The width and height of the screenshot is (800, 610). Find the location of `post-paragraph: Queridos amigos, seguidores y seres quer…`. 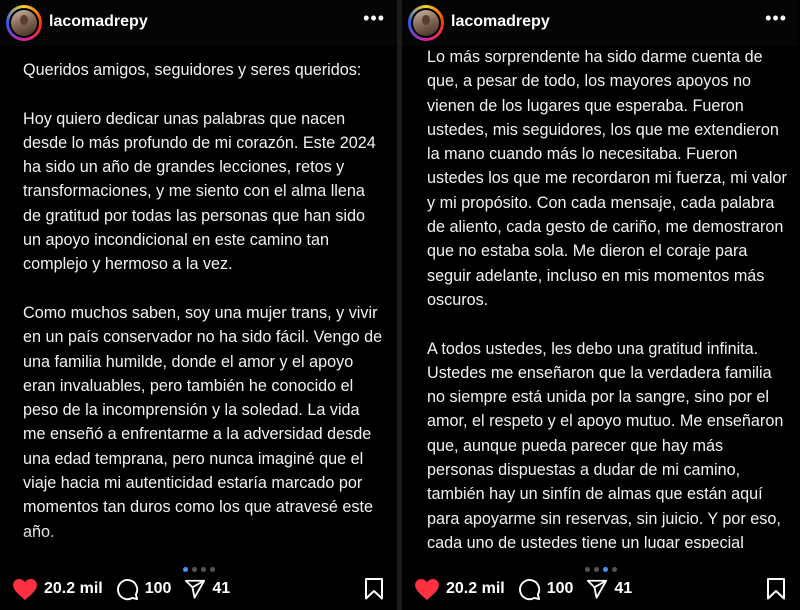

post-paragraph: Queridos amigos, seguidores y seres quer… is located at coordinates (192, 70).